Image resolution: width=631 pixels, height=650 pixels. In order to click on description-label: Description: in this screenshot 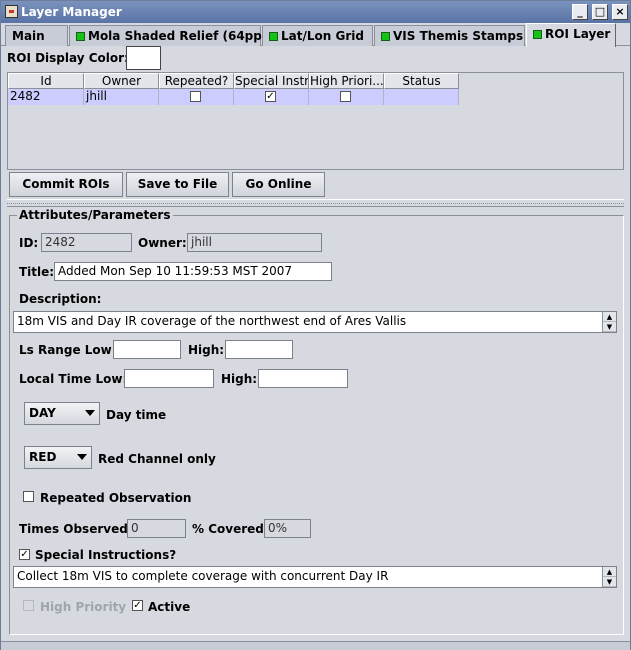, I will do `click(60, 299)`.